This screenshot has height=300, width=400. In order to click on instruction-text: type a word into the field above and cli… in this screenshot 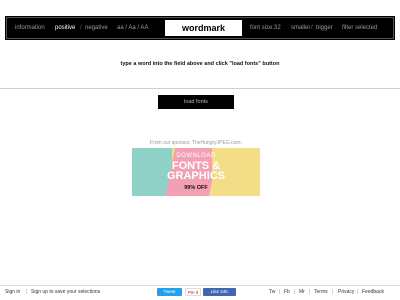, I will do `click(200, 64)`.